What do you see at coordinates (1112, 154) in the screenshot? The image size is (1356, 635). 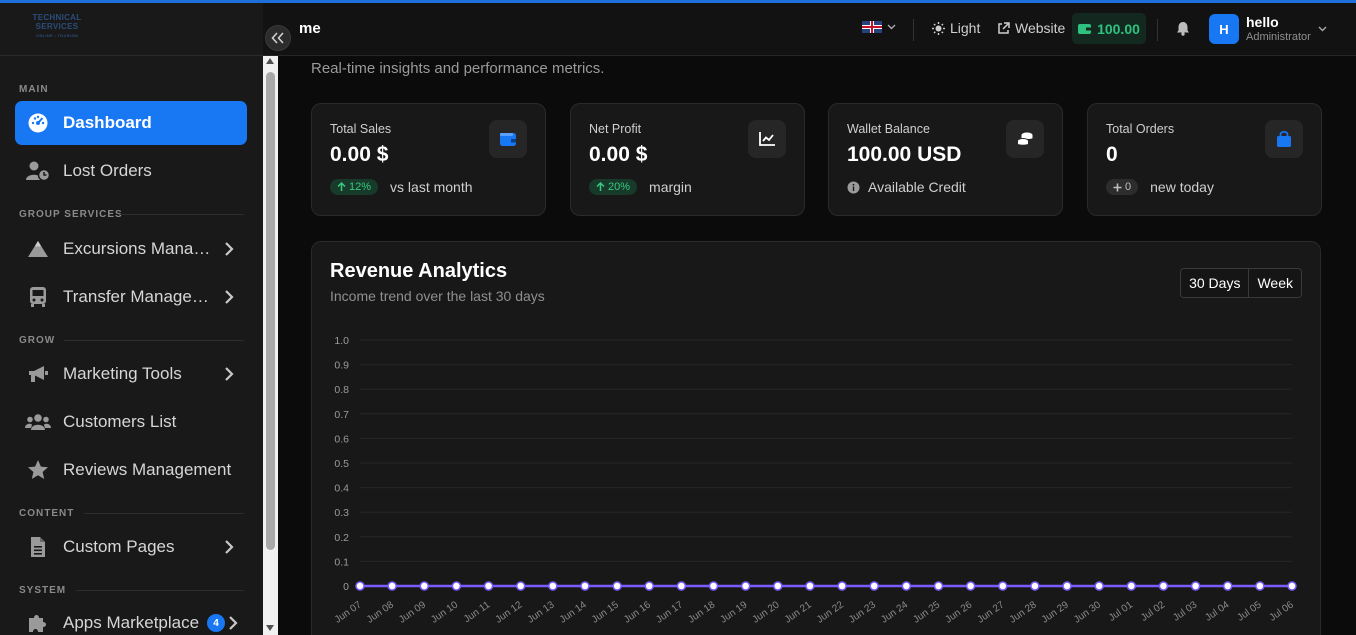 I see `card-value: 0` at bounding box center [1112, 154].